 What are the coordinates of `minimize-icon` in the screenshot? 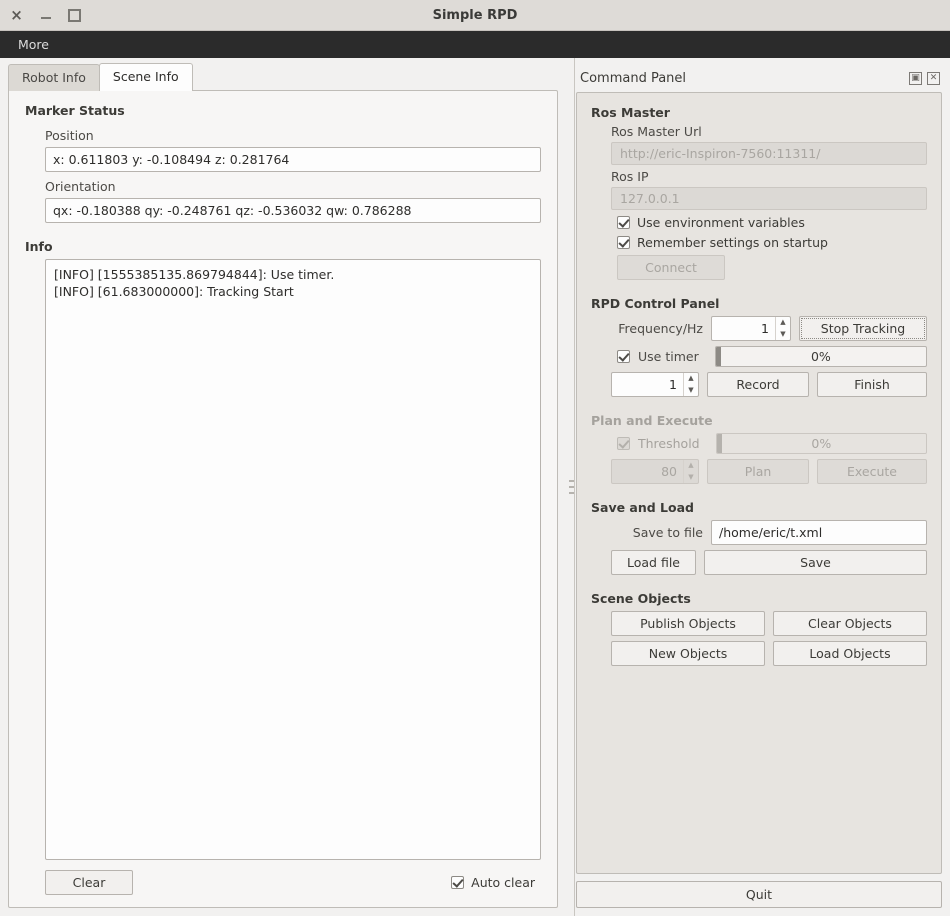 It's located at (45, 15).